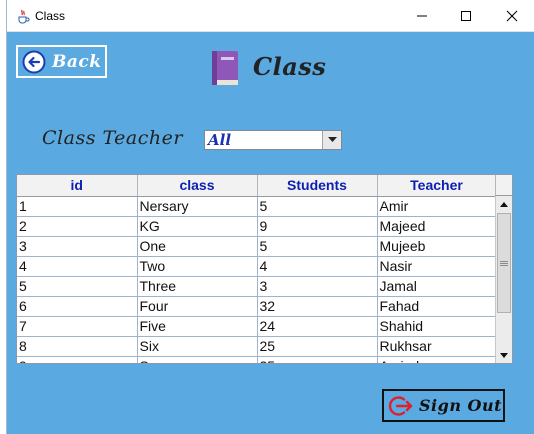 The width and height of the screenshot is (534, 434). What do you see at coordinates (437, 226) in the screenshot?
I see `cell-teacher: Majeed` at bounding box center [437, 226].